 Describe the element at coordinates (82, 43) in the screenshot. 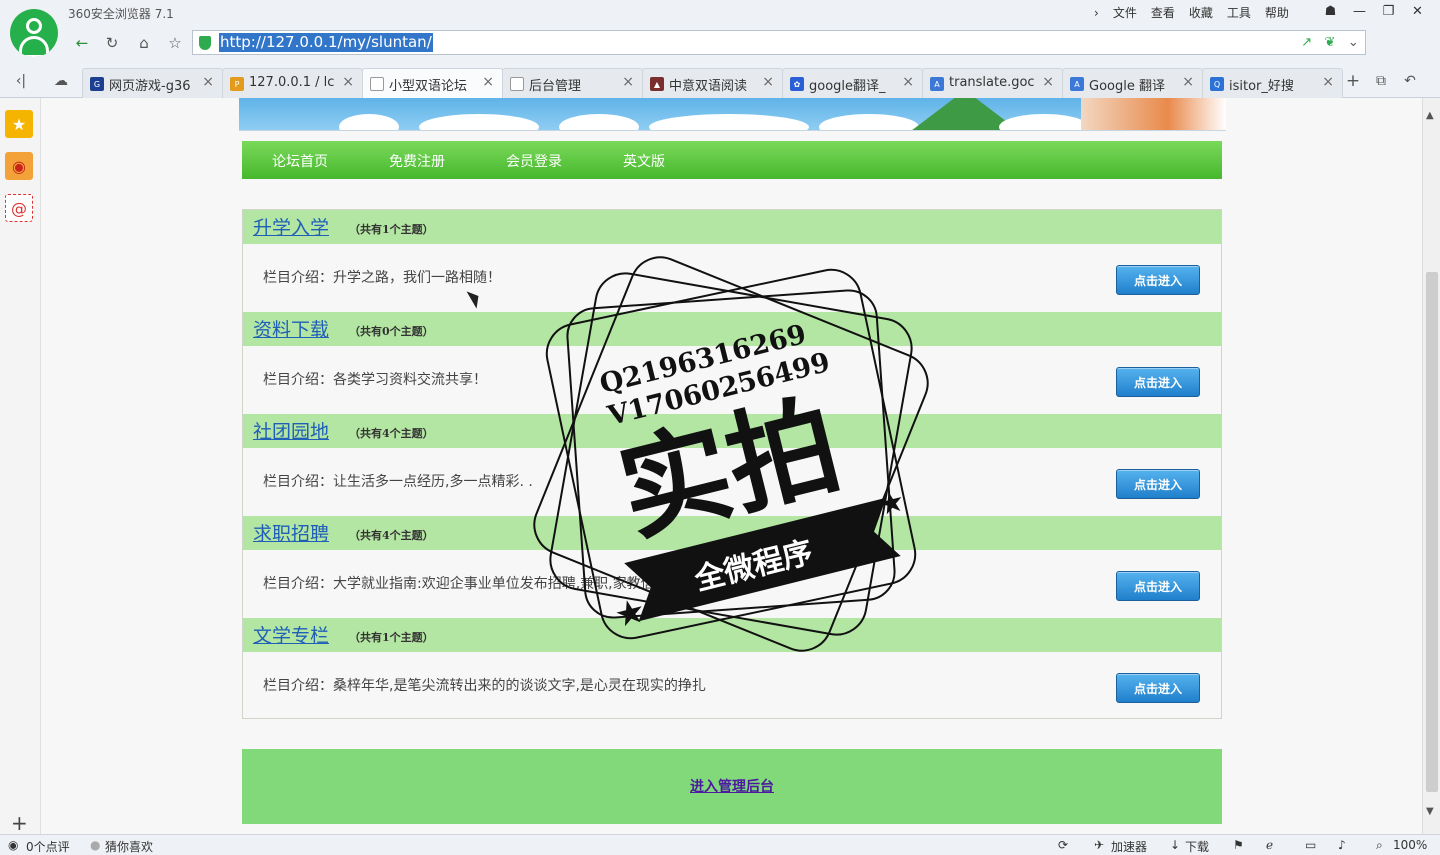

I see `back-arrow-icon: ←` at that location.